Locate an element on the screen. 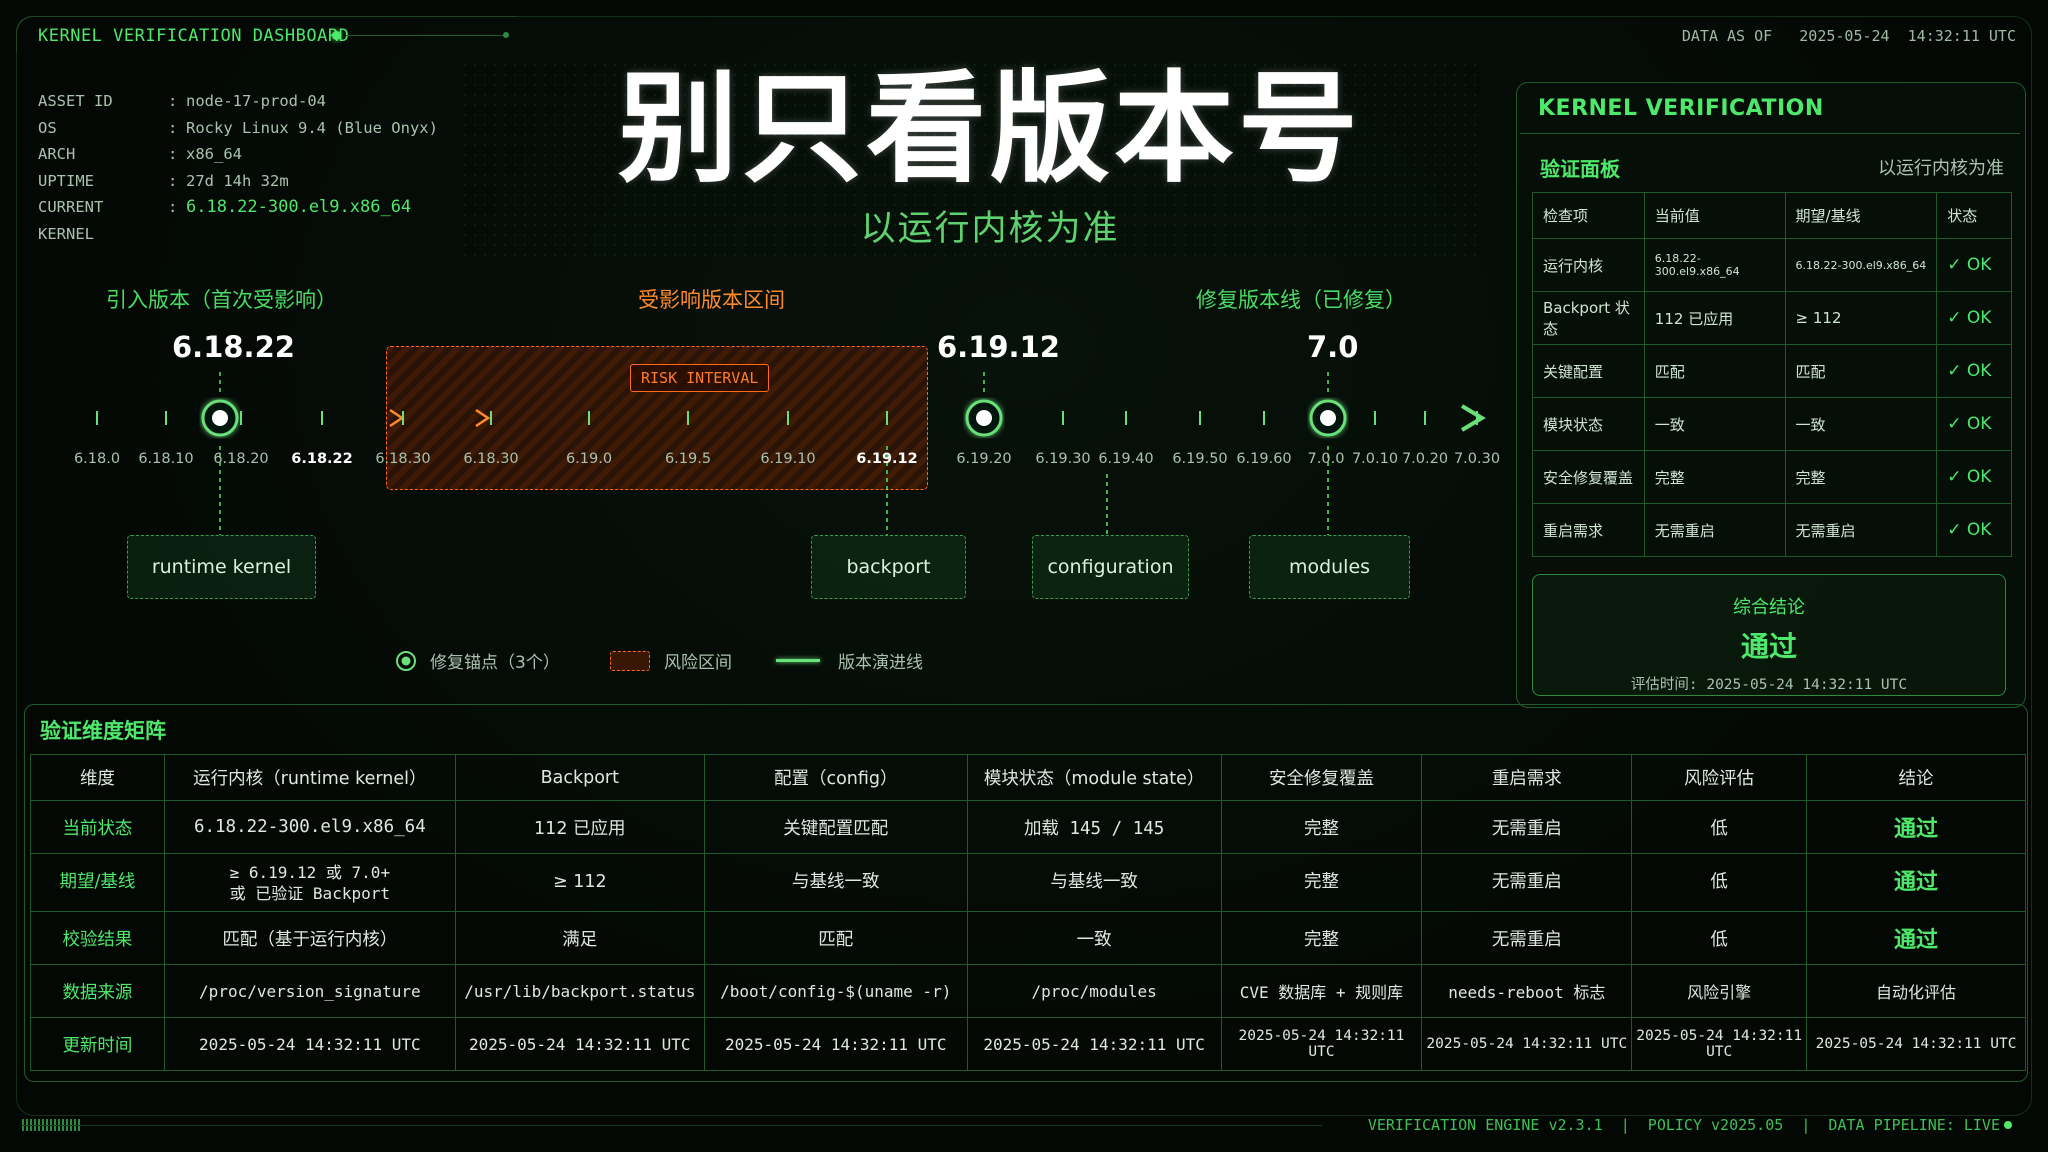  legend-line-label: 版本演进线 is located at coordinates (880, 663).